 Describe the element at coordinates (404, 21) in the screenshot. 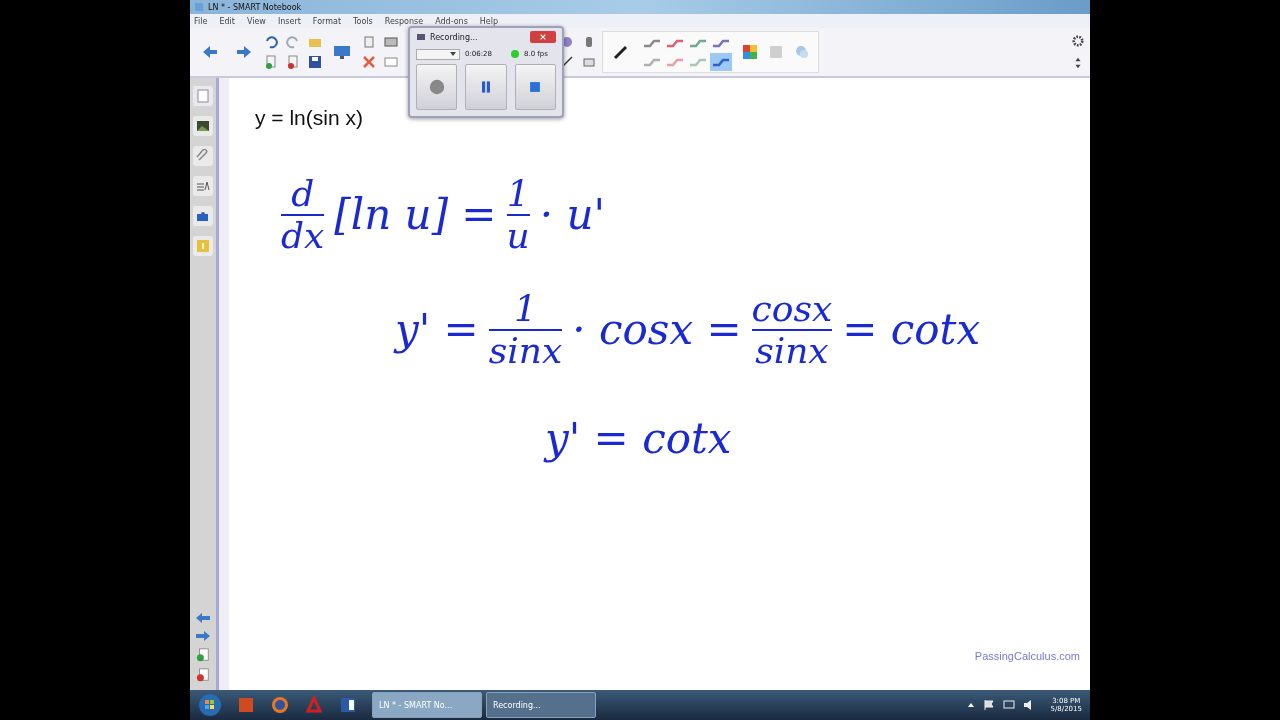

I see `menu-item: Response` at that location.